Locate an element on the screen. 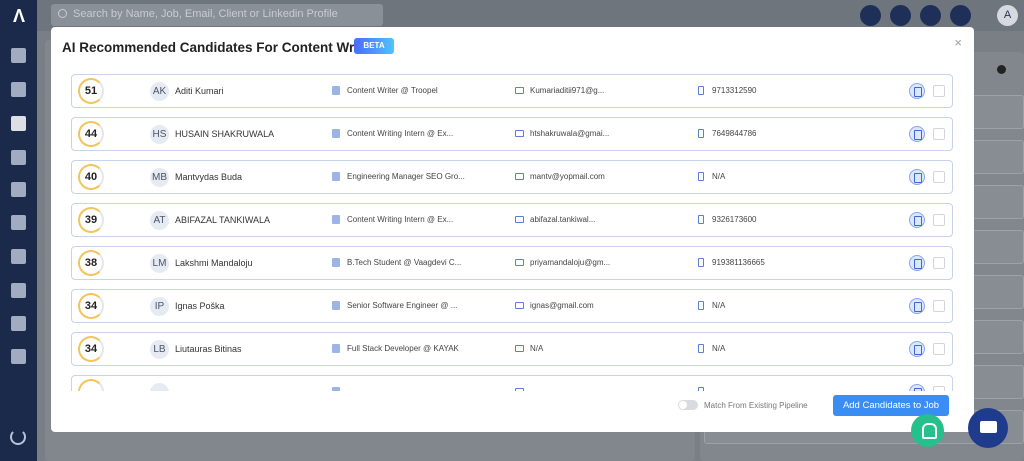 The image size is (1024, 461). candidate-phone: N/A is located at coordinates (719, 176).